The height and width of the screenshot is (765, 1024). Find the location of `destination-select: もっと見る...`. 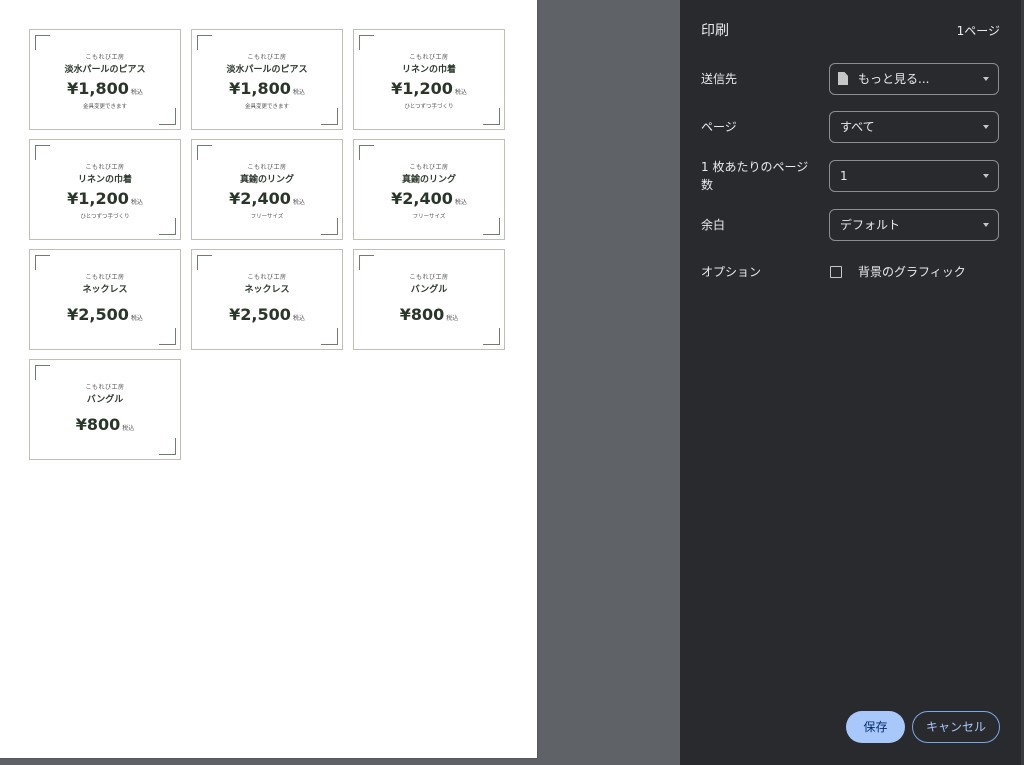

destination-select: もっと見る... is located at coordinates (914, 79).